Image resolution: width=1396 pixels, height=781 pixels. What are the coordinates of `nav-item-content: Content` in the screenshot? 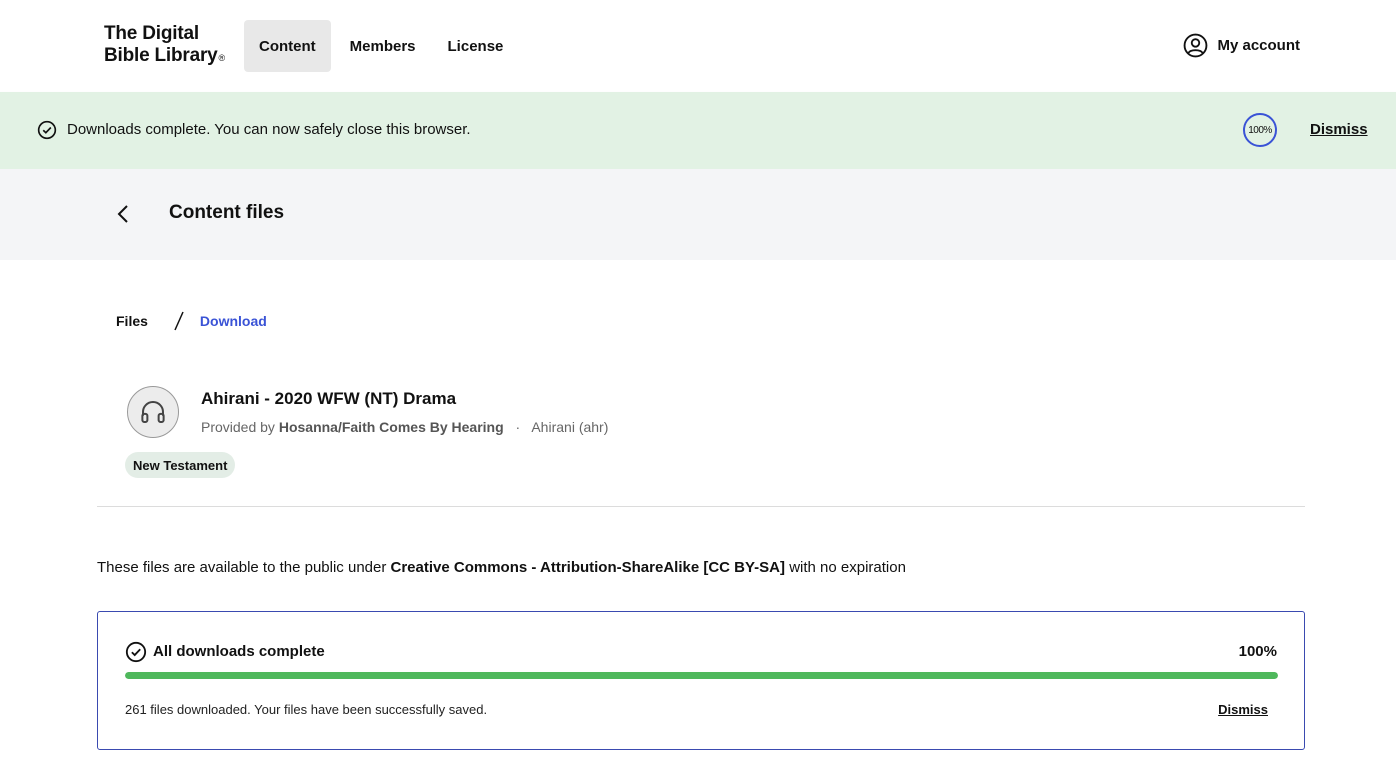 It's located at (287, 46).